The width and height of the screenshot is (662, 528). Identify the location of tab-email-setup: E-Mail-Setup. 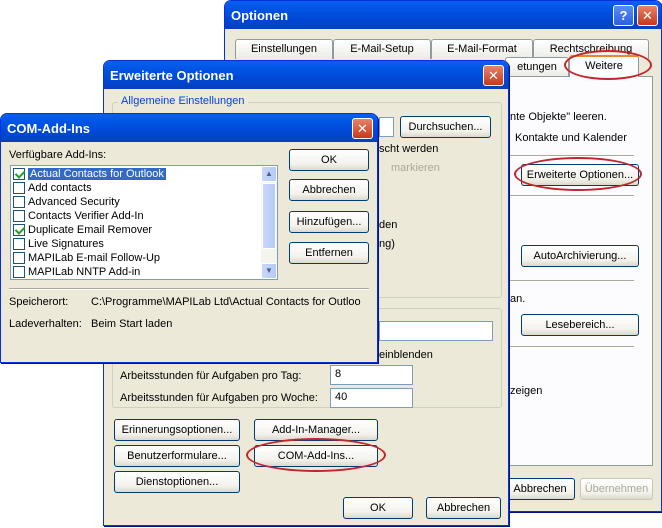
(382, 49).